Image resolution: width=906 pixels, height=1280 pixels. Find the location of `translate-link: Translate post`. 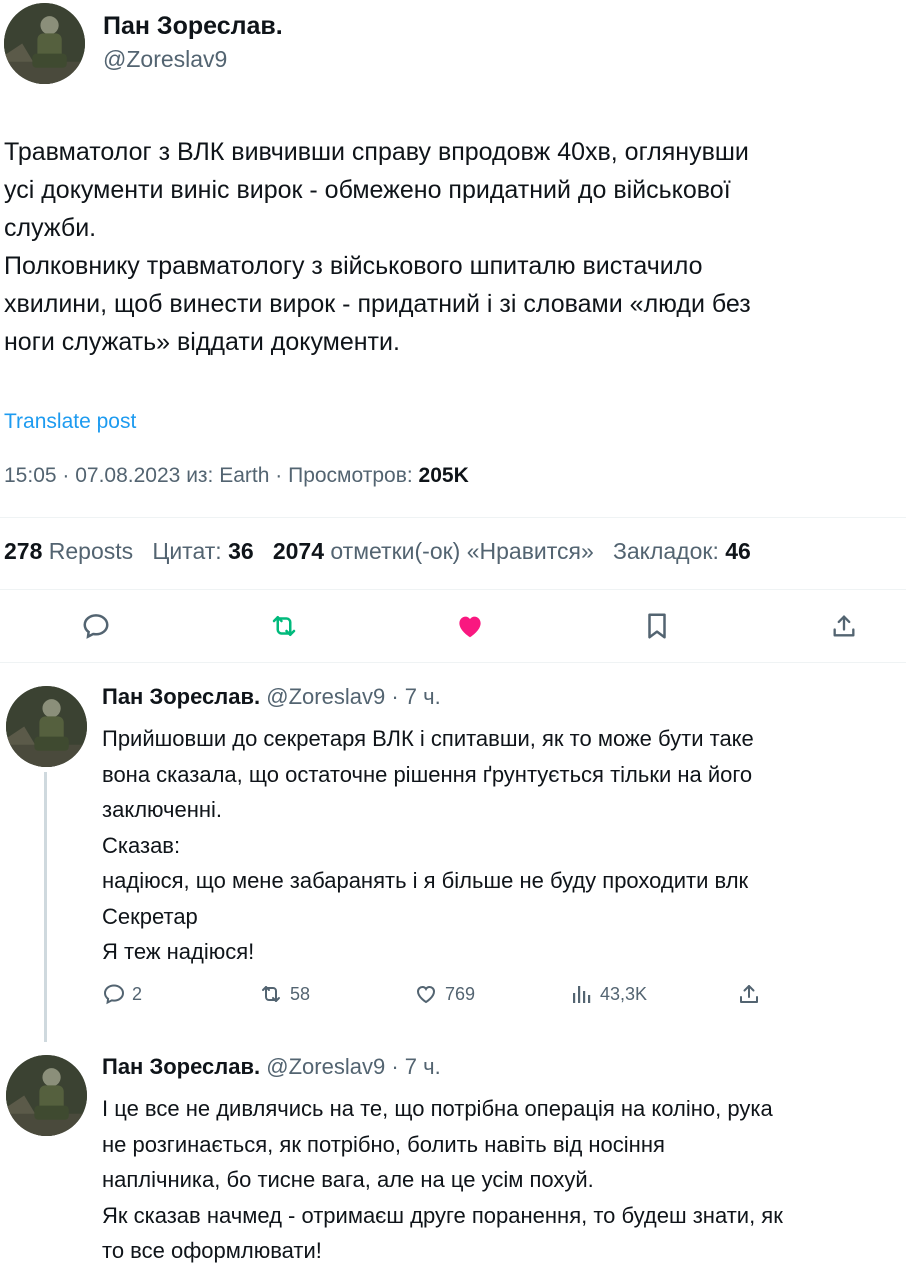

translate-link: Translate post is located at coordinates (70, 422).